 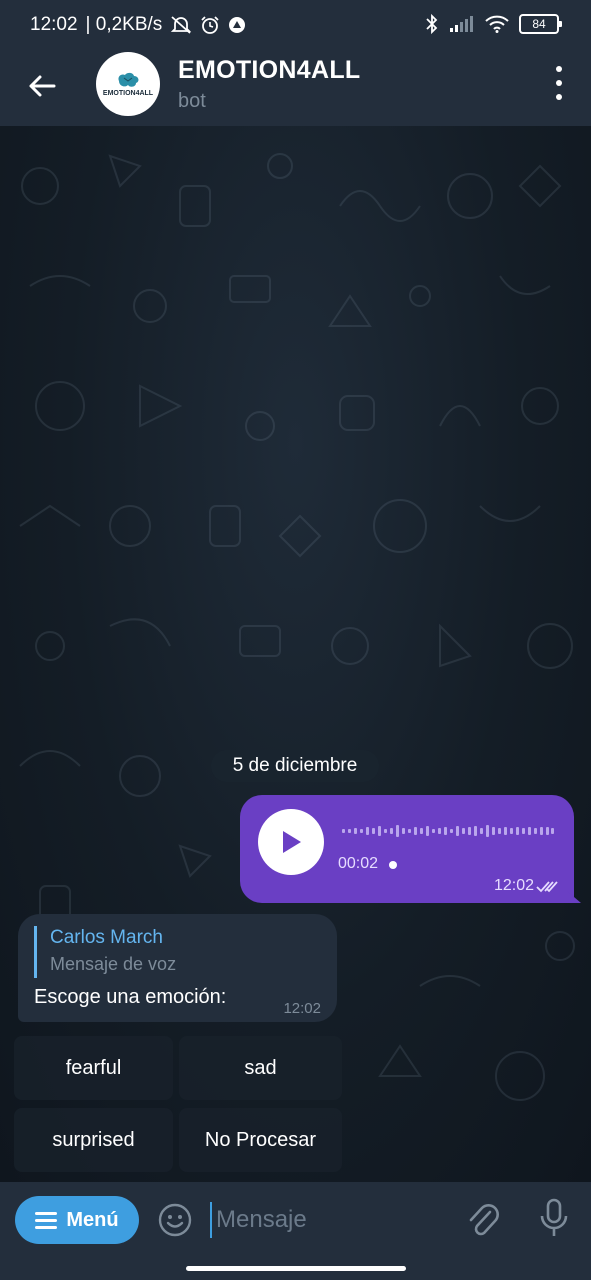 I want to click on alarm-icon, so click(x=210, y=25).